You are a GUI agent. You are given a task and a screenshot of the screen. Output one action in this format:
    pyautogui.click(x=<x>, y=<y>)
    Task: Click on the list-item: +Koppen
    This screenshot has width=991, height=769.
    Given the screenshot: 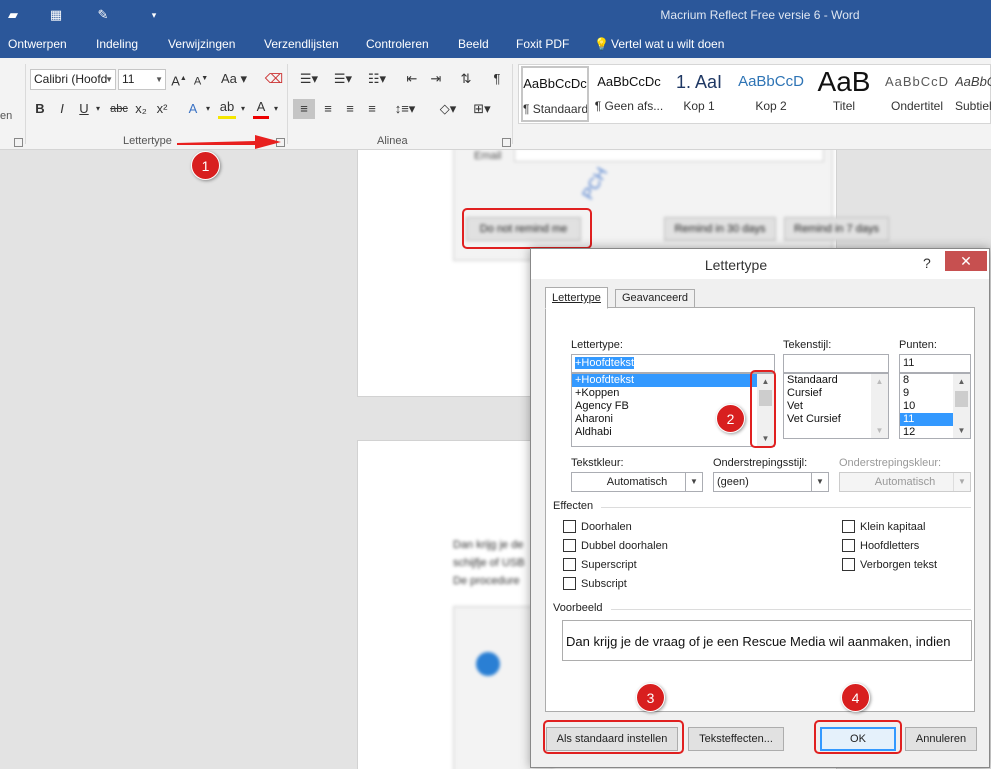 What is the action you would take?
    pyautogui.click(x=673, y=393)
    